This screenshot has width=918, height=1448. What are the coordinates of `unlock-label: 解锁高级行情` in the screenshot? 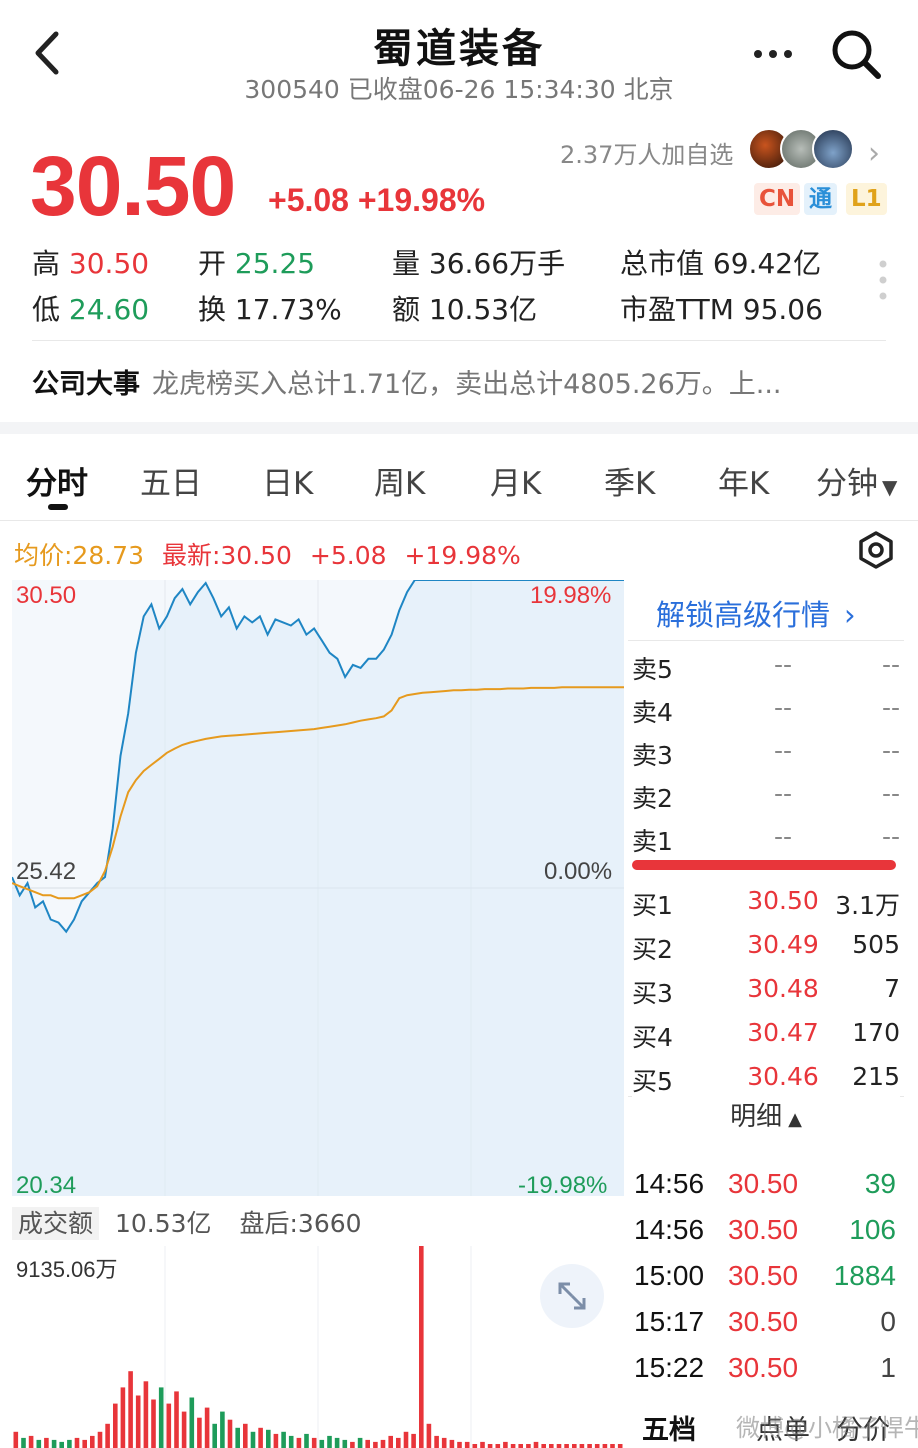 It's located at (743, 615).